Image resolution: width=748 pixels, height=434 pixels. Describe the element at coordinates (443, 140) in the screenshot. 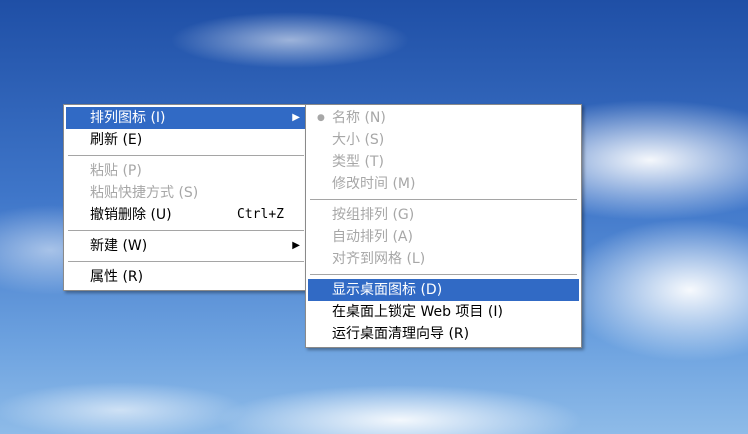

I see `submenu-item-size: 大小 (S)` at that location.